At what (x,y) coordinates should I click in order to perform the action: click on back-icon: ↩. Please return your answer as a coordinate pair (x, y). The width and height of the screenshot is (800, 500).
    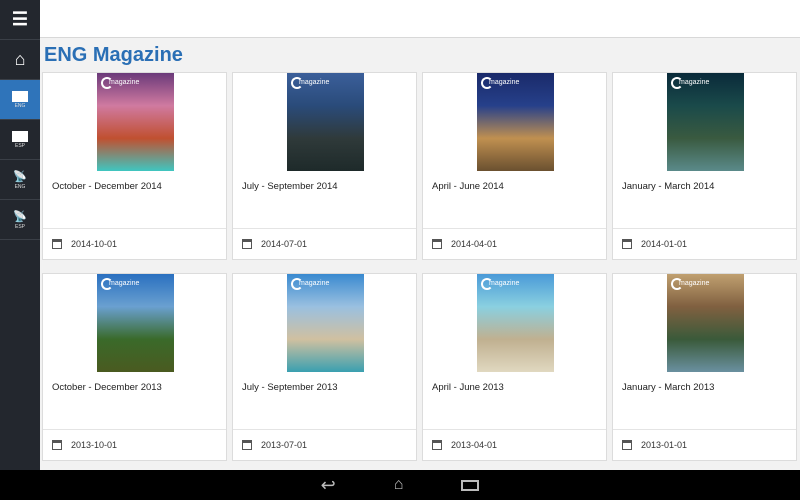
    Looking at the image, I should click on (328, 485).